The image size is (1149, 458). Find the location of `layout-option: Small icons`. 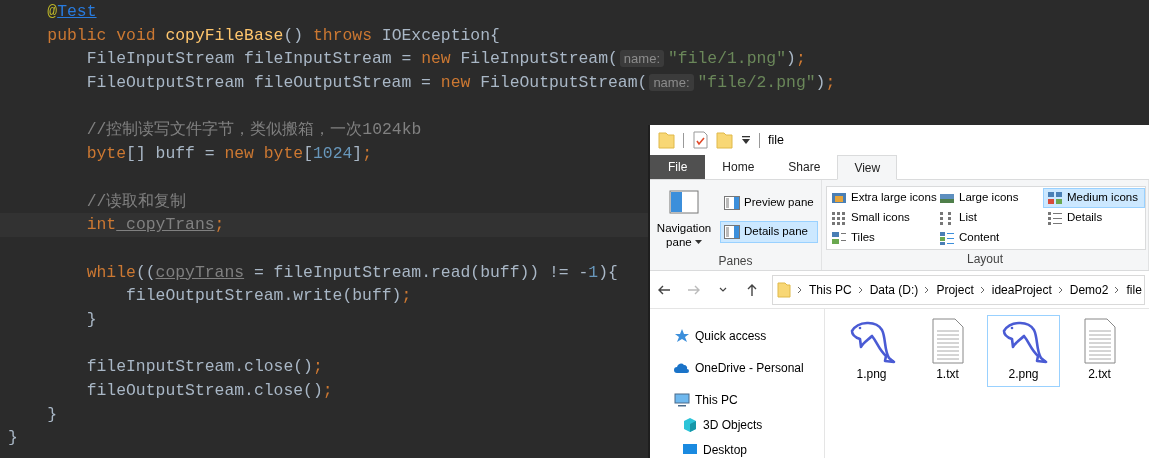

layout-option: Small icons is located at coordinates (881, 218).